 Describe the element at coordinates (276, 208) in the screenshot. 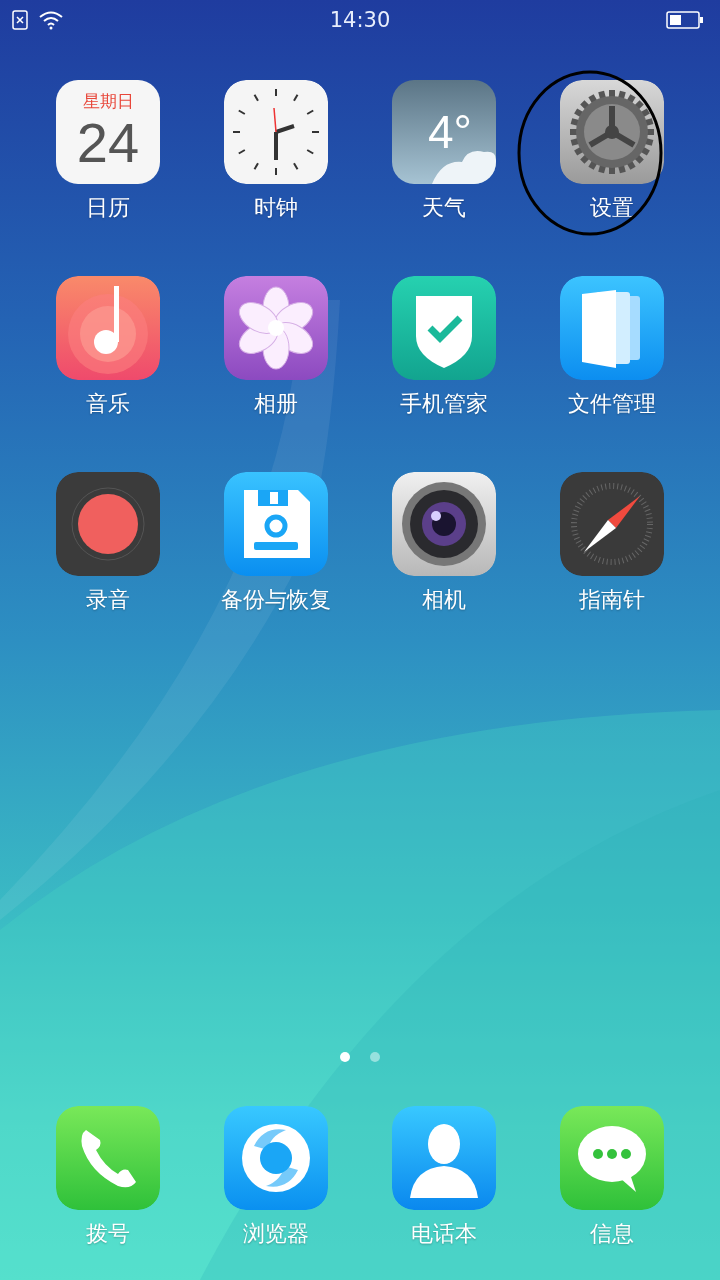

I see `app-label: 时钟` at that location.